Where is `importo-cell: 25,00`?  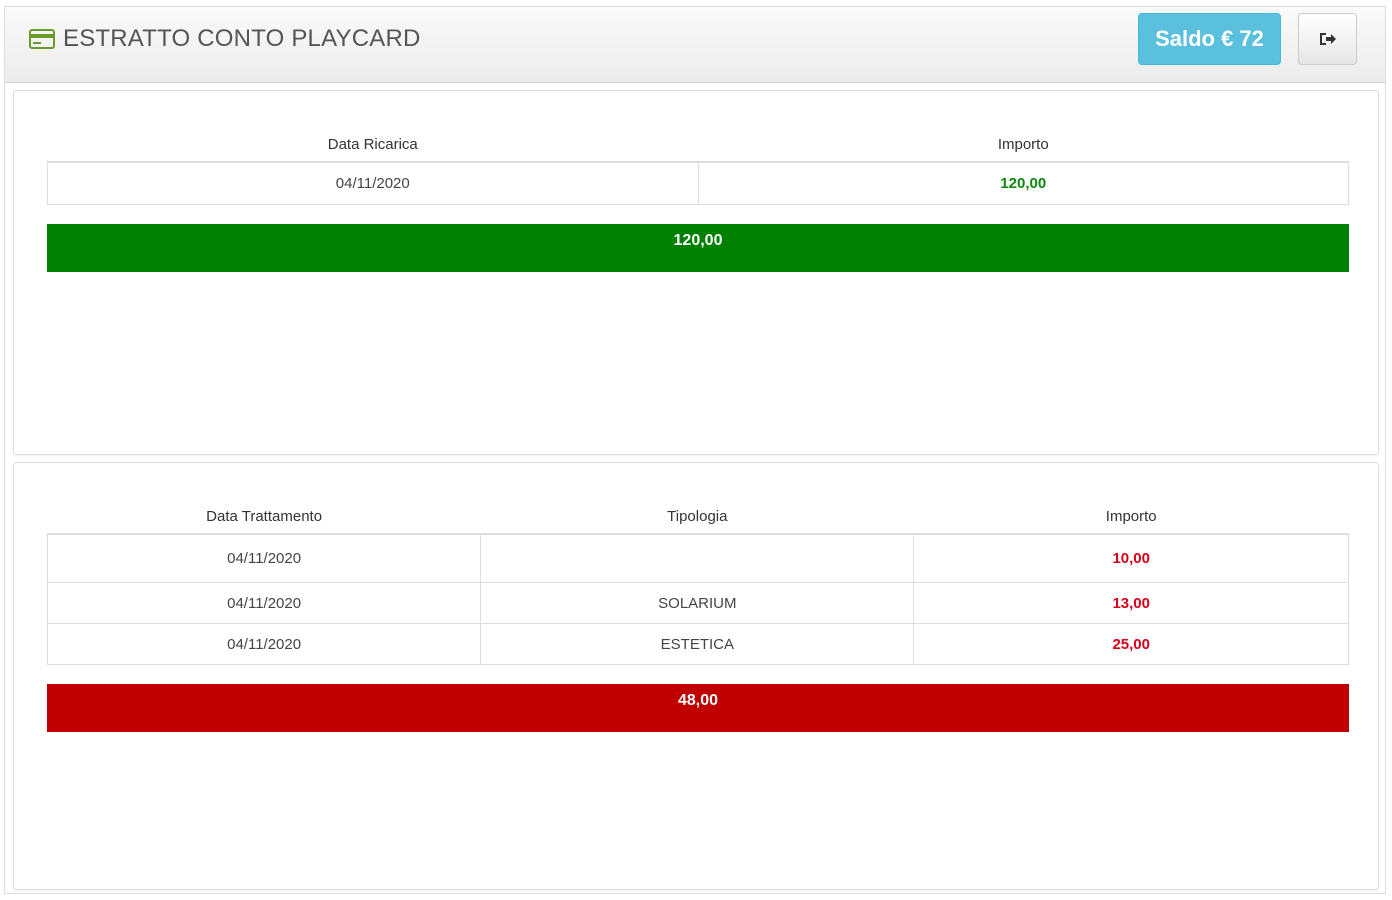
importo-cell: 25,00 is located at coordinates (1131, 644).